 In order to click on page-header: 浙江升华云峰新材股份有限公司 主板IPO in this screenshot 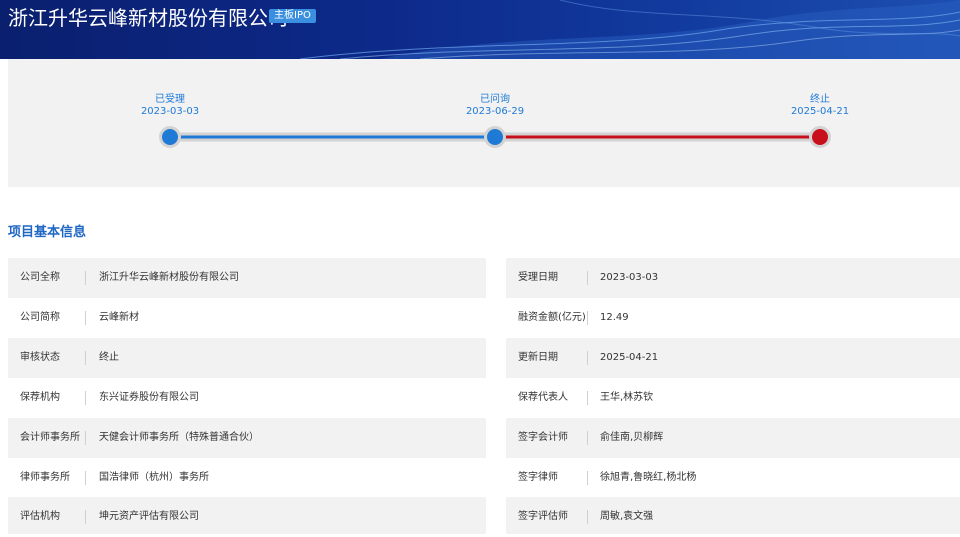, I will do `click(480, 29)`.